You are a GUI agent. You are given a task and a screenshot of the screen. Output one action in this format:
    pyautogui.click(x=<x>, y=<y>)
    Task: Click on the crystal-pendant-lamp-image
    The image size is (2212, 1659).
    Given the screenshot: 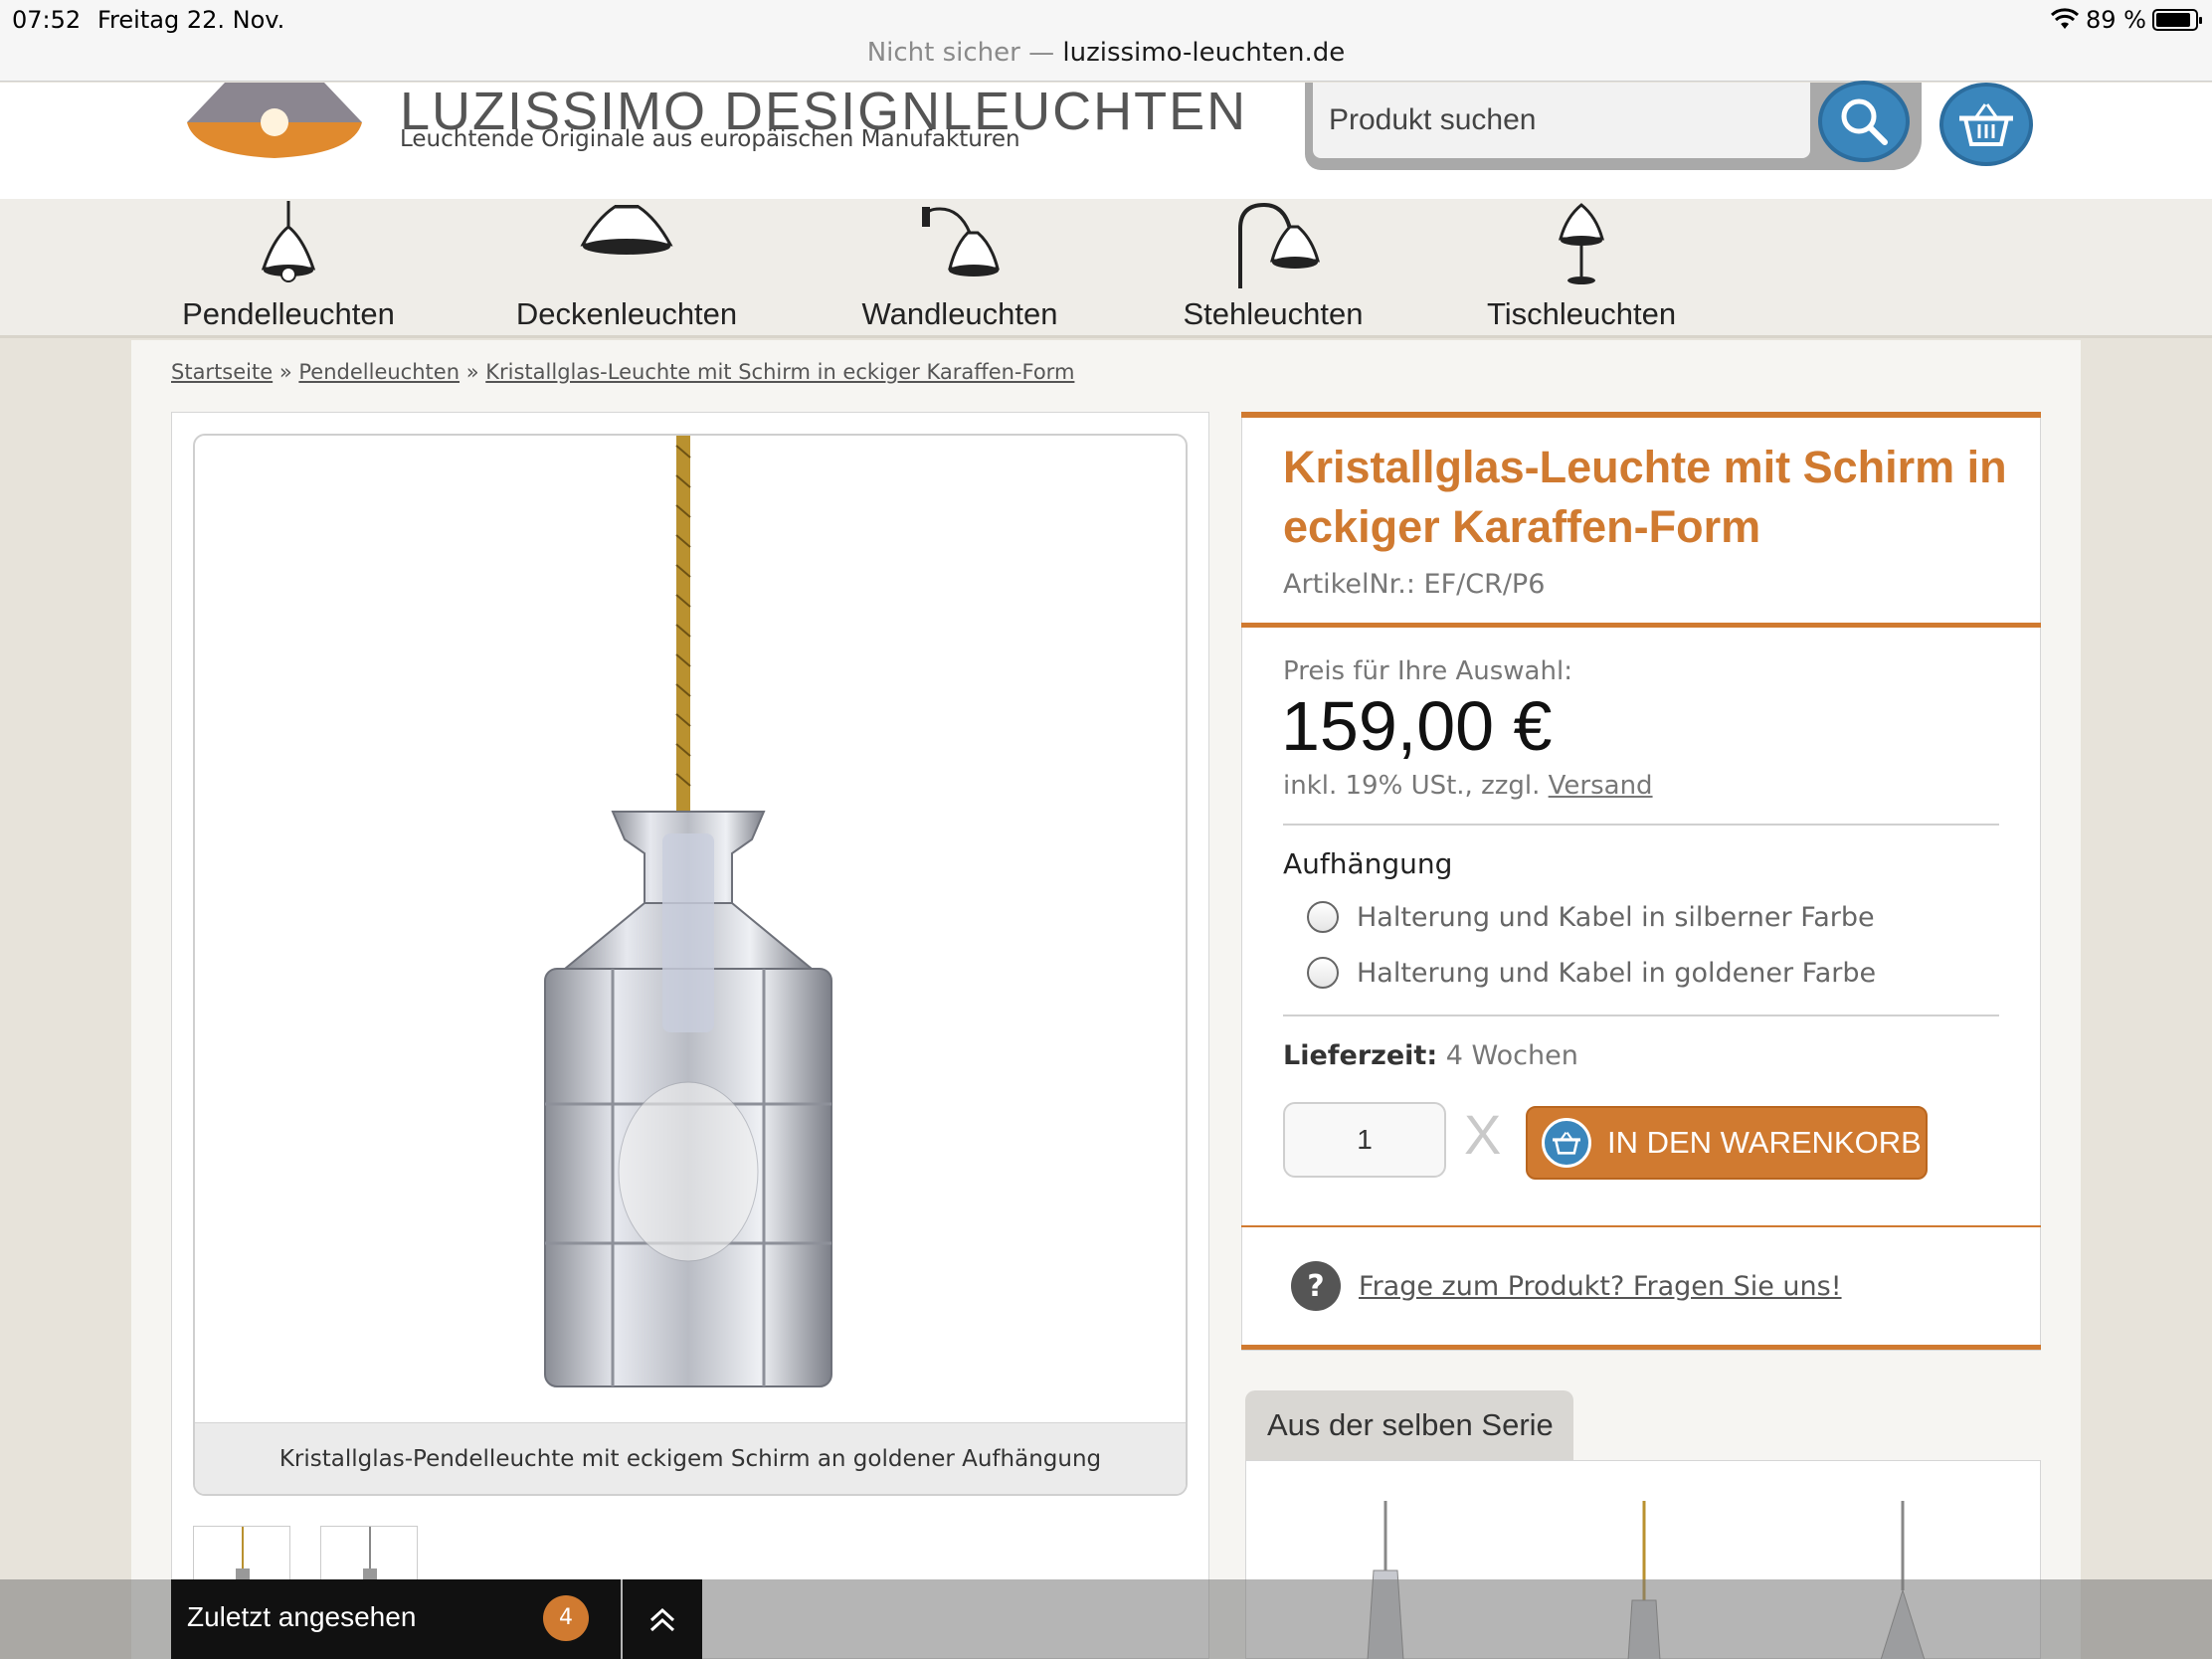 What is the action you would take?
    pyautogui.click(x=688, y=911)
    